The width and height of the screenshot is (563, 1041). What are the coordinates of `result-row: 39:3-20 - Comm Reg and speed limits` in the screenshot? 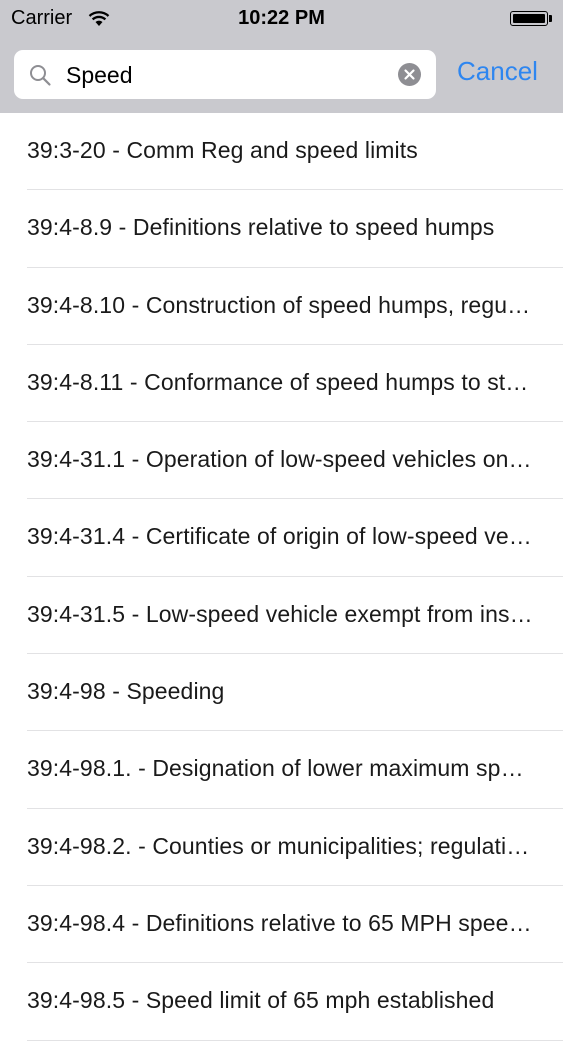 It's located at (281, 152).